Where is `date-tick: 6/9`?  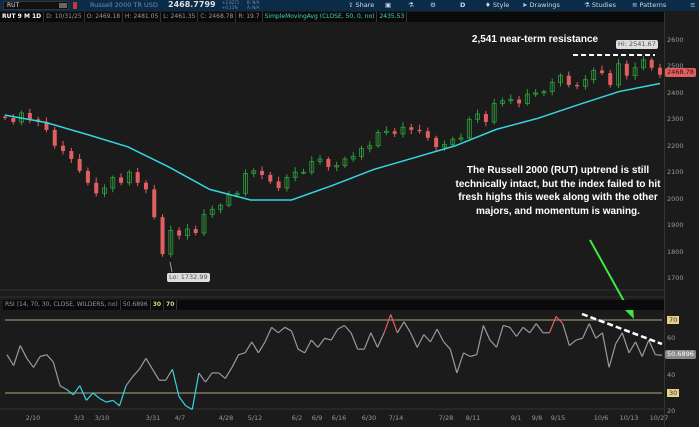 date-tick: 6/9 is located at coordinates (317, 418).